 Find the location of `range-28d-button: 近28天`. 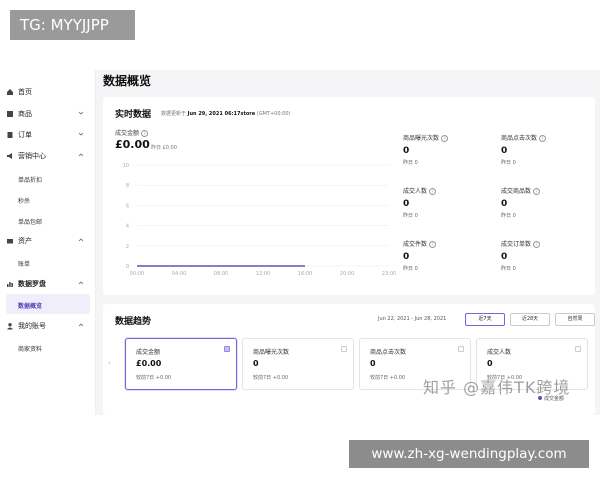

range-28d-button: 近28天 is located at coordinates (530, 319).